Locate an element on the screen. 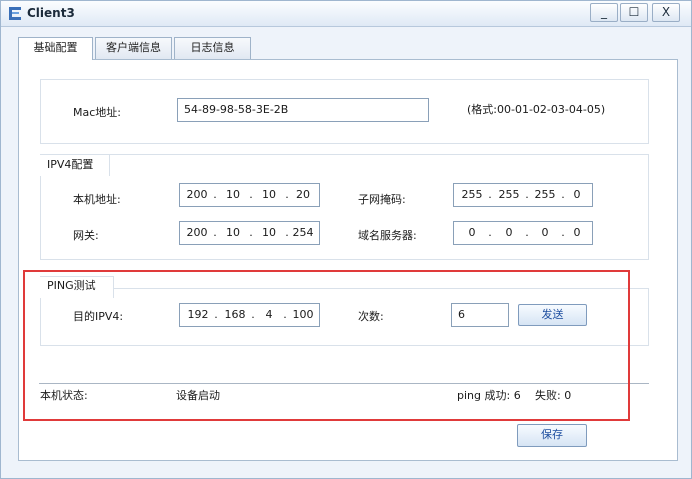  dest-ip-input: 192 . 168 . 4 . 100 is located at coordinates (249, 315).